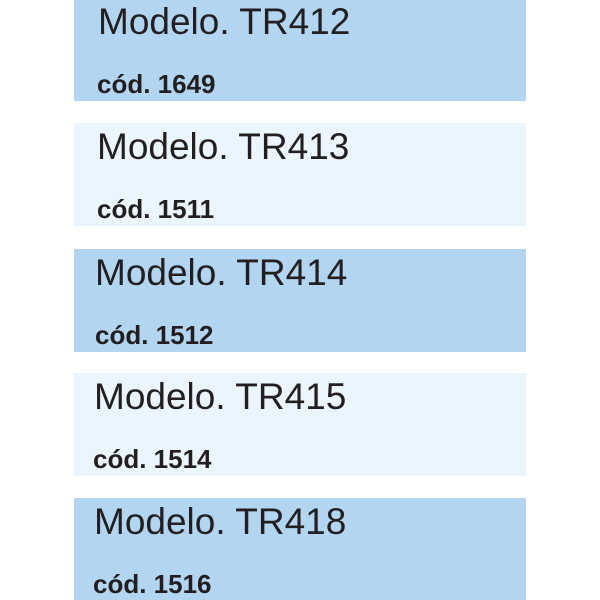 This screenshot has height=600, width=600. I want to click on product-row-tr412: Modelo. TR412 cód. 1649, so click(300, 50).